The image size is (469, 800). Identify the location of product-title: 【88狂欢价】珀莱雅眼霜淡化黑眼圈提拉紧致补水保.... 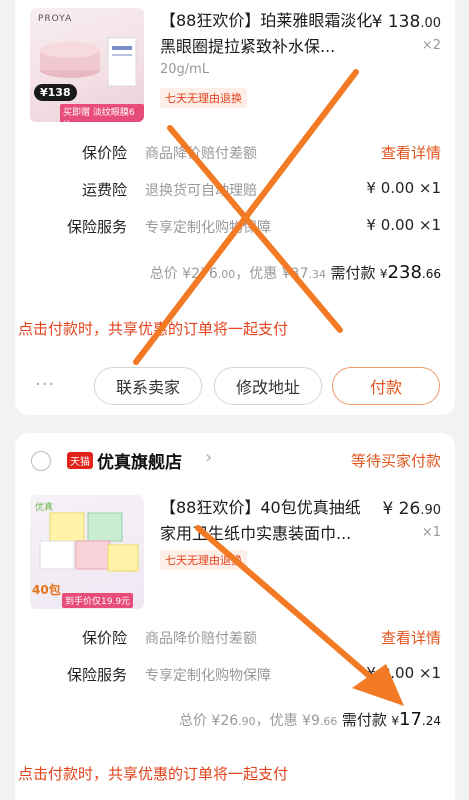
(267, 34).